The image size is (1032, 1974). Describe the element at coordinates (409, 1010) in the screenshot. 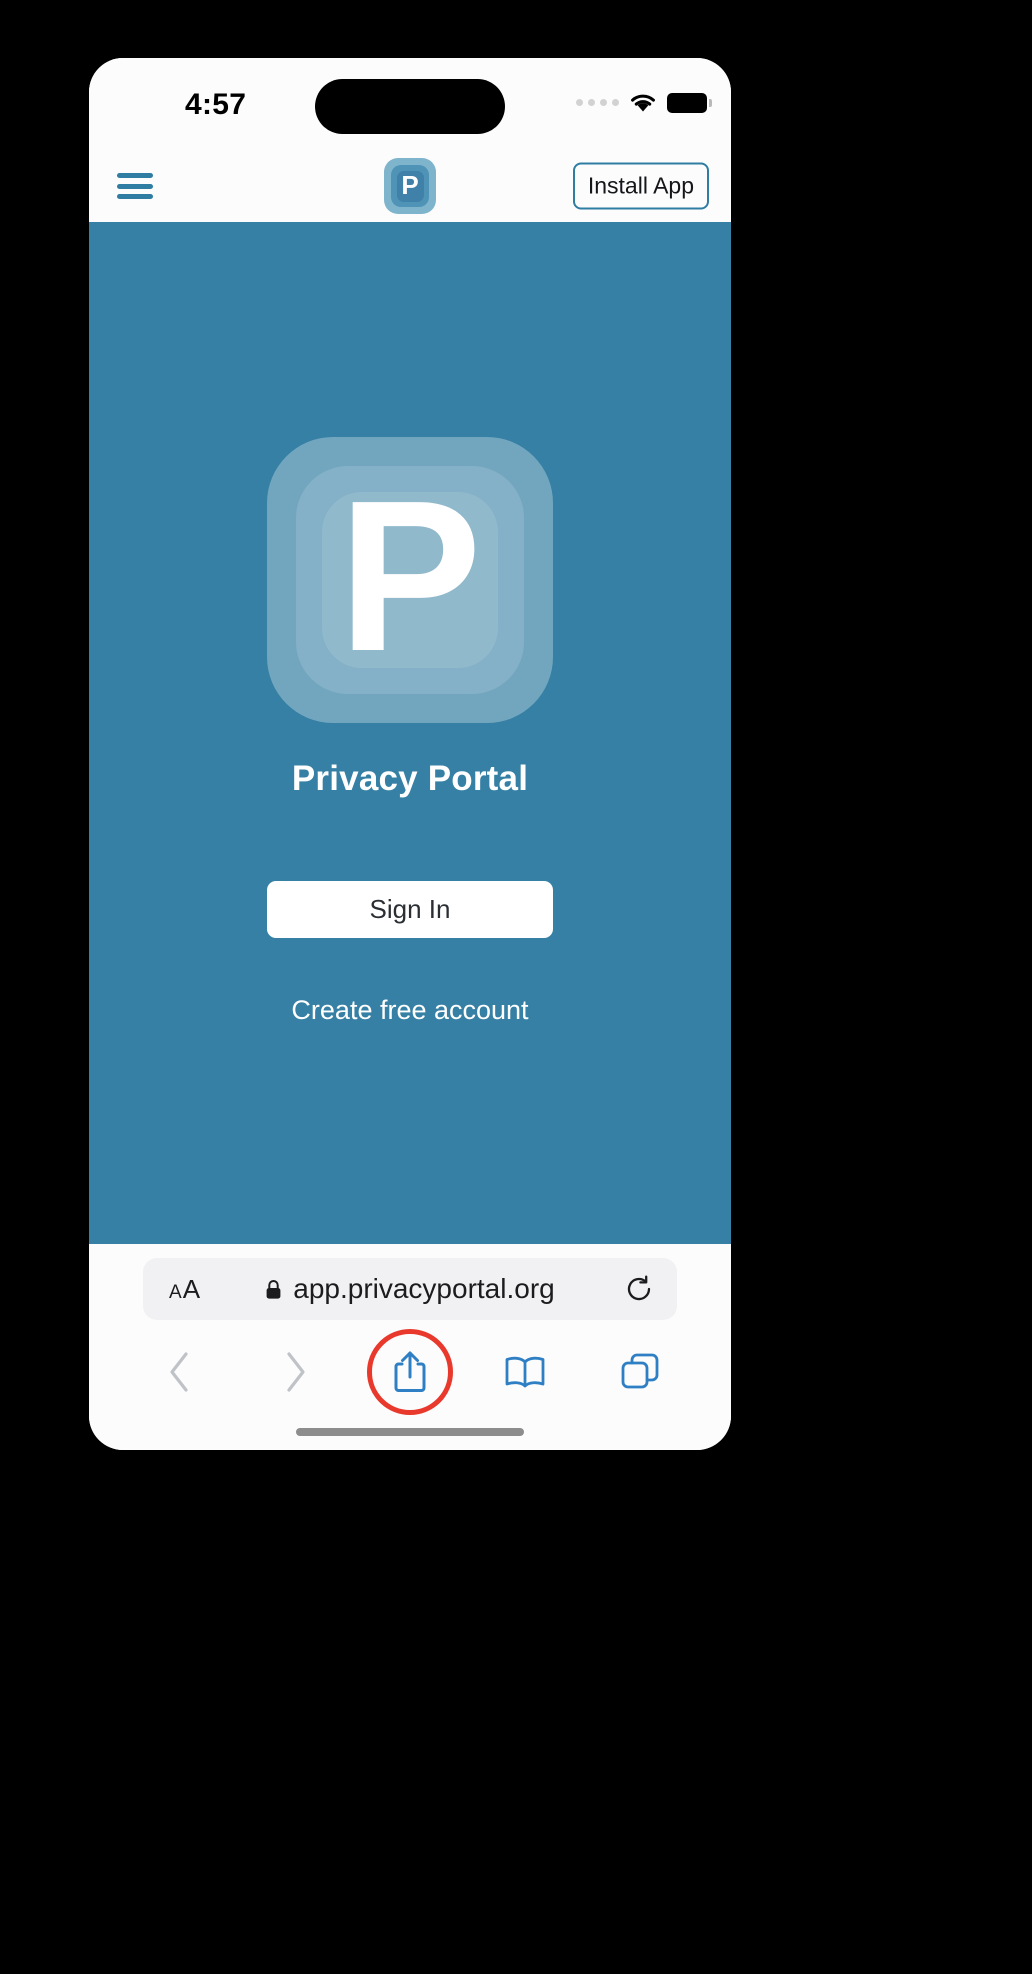

I see `create-account-link: Create free account` at that location.